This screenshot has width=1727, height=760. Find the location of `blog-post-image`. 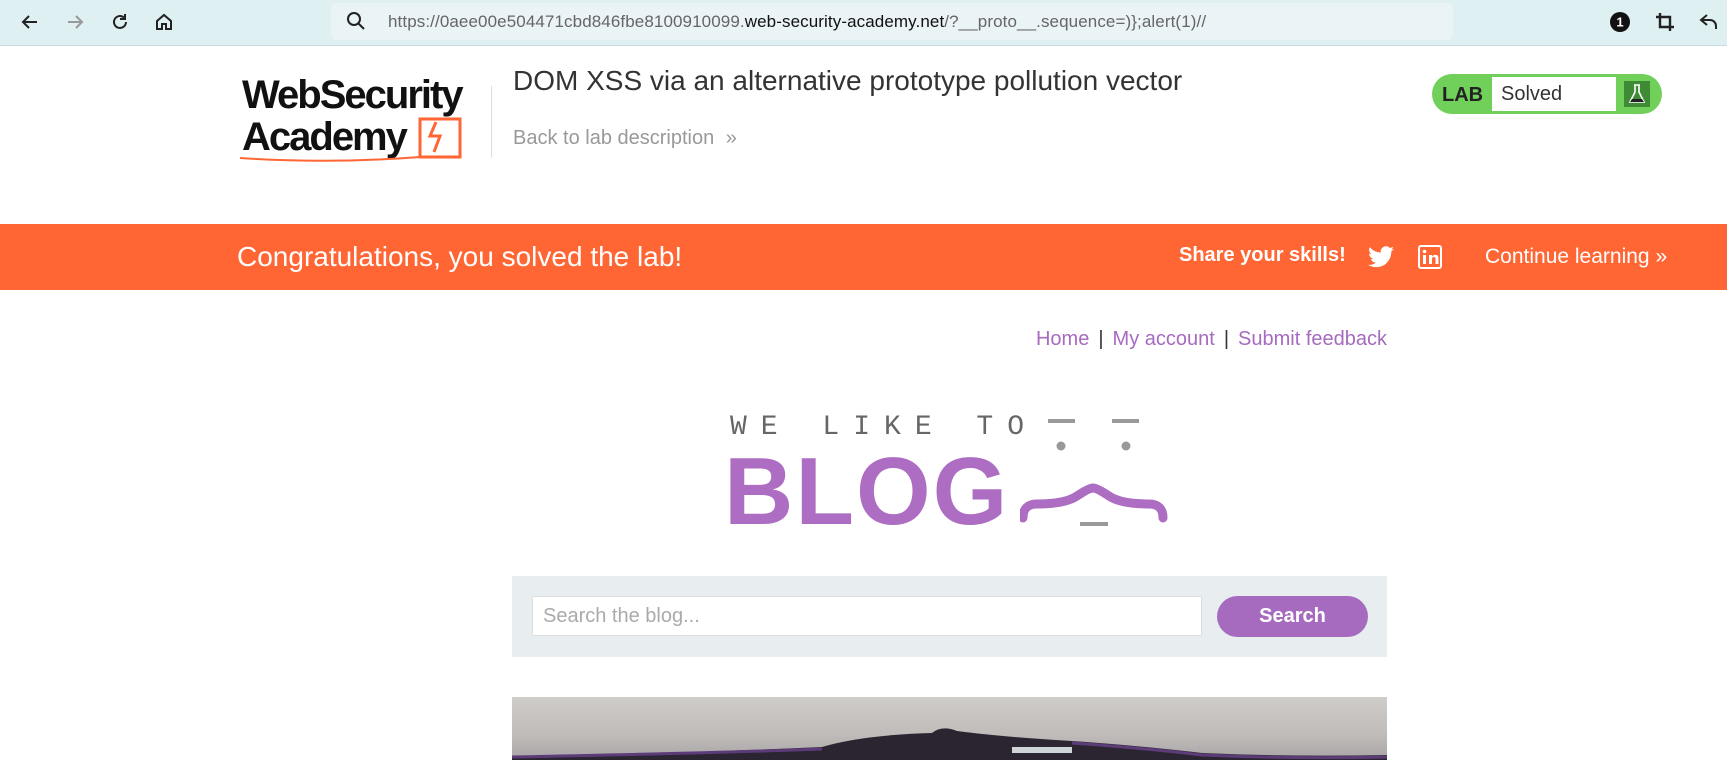

blog-post-image is located at coordinates (949, 728).